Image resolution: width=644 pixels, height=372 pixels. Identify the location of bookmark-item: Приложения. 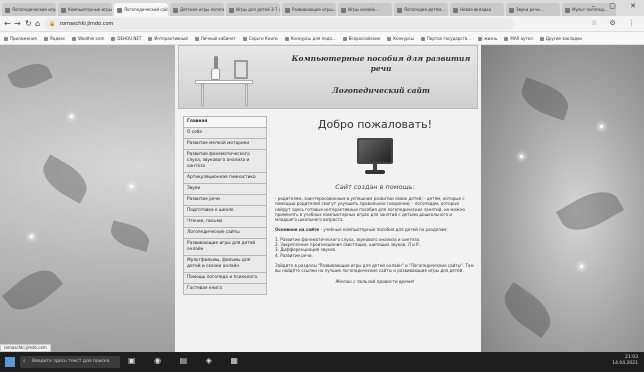
(20, 38).